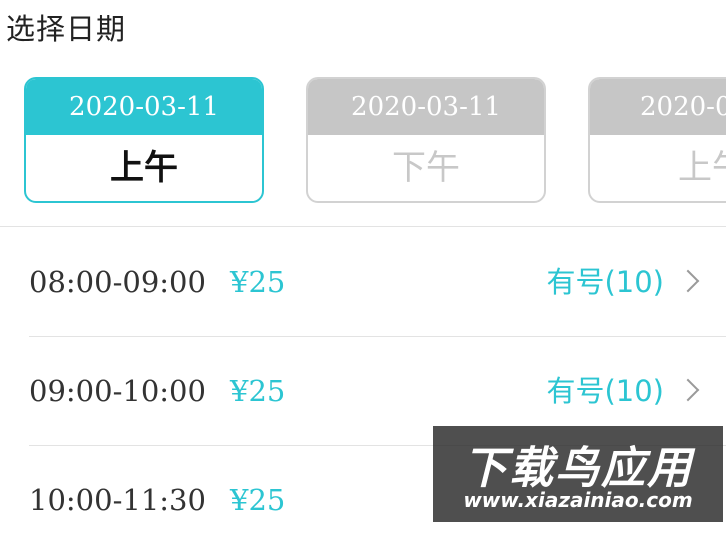 This screenshot has width=726, height=554. Describe the element at coordinates (117, 391) in the screenshot. I see `slot-time: 09:00-10:00` at that location.